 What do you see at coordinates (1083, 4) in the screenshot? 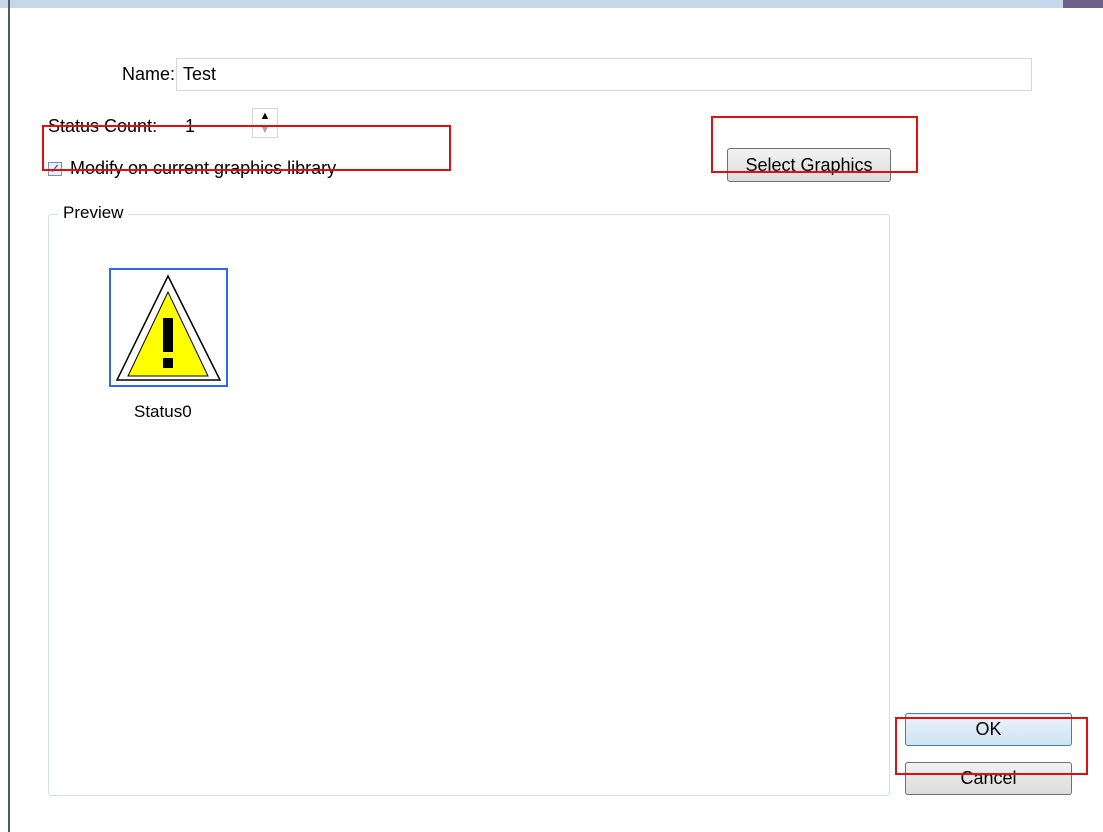
I see `window-top-corner` at bounding box center [1083, 4].